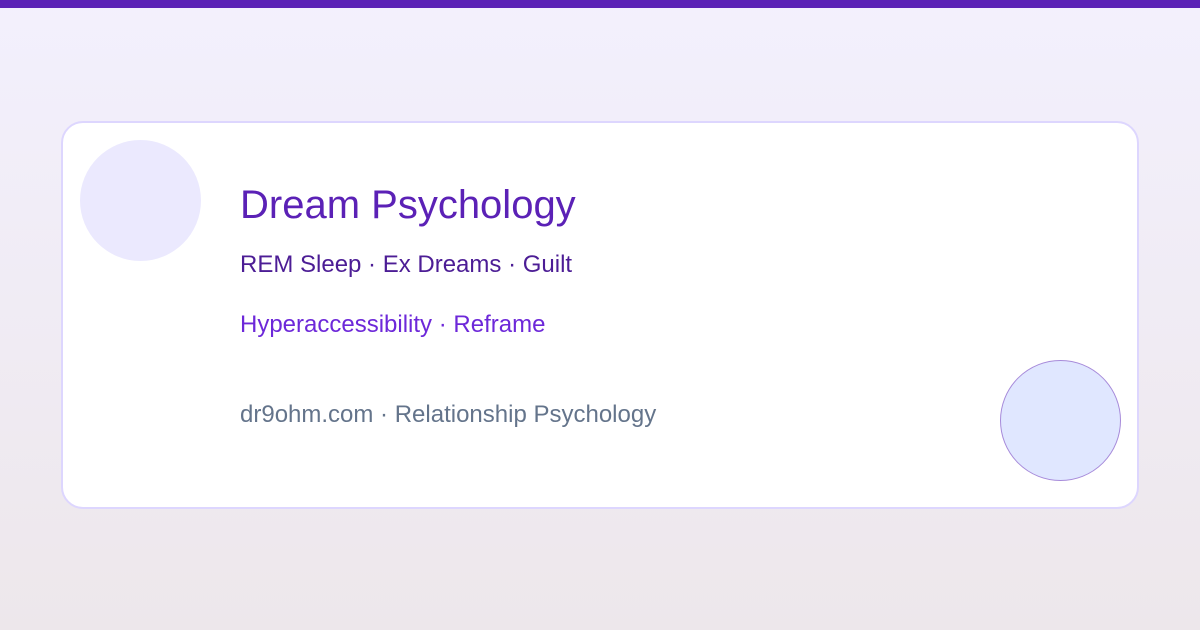  Describe the element at coordinates (140, 200) in the screenshot. I see `decorative-circle-top-left` at that location.